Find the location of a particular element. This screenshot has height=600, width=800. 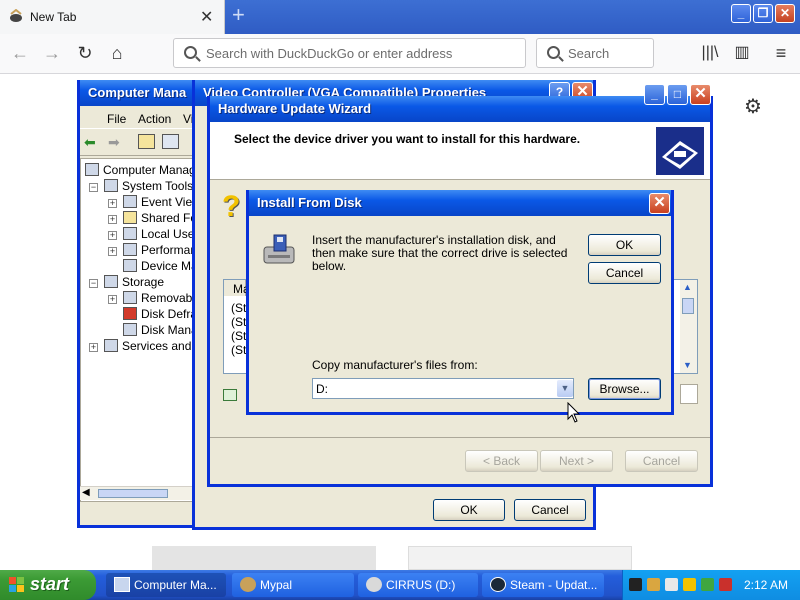

address-bar: Search with DuckDuckGo or enter address is located at coordinates (349, 53).